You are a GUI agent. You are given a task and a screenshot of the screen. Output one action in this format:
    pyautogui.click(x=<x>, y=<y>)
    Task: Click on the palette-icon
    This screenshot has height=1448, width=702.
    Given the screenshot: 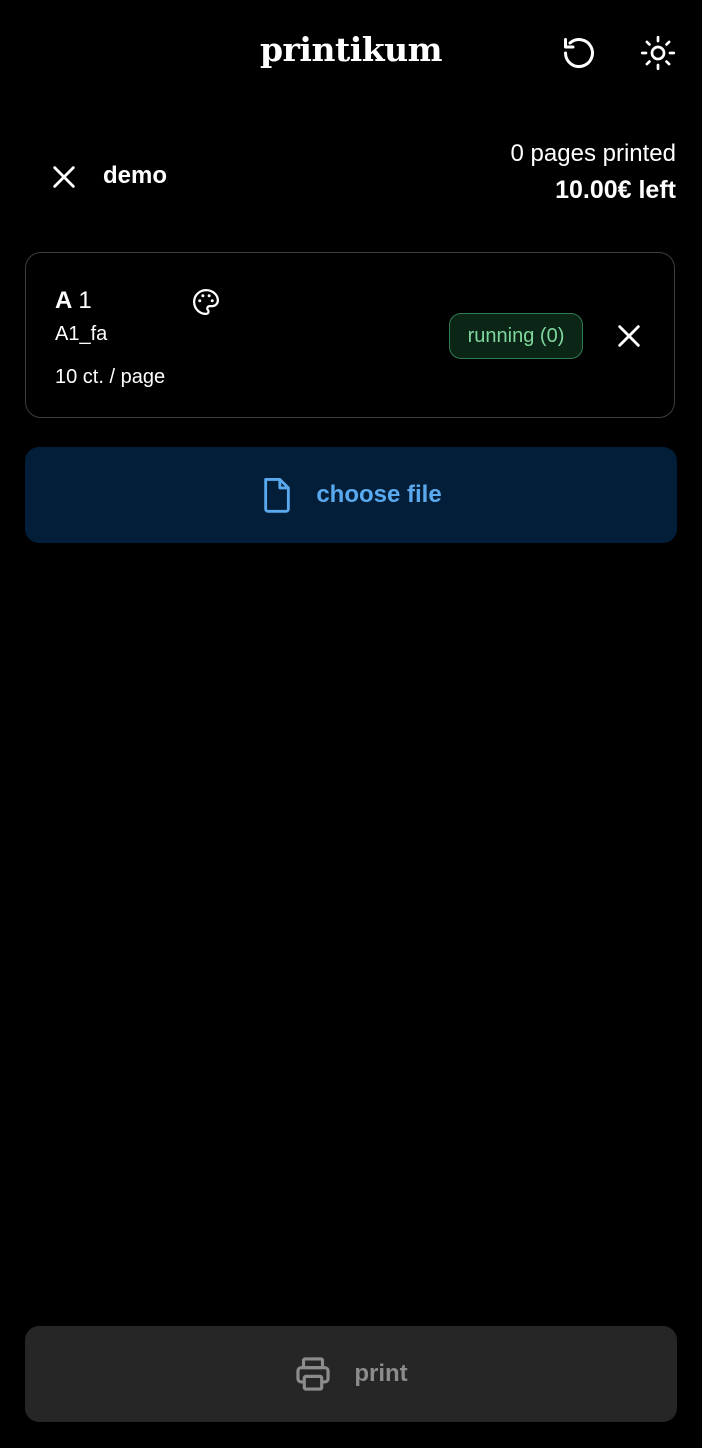 What is the action you would take?
    pyautogui.click(x=206, y=302)
    